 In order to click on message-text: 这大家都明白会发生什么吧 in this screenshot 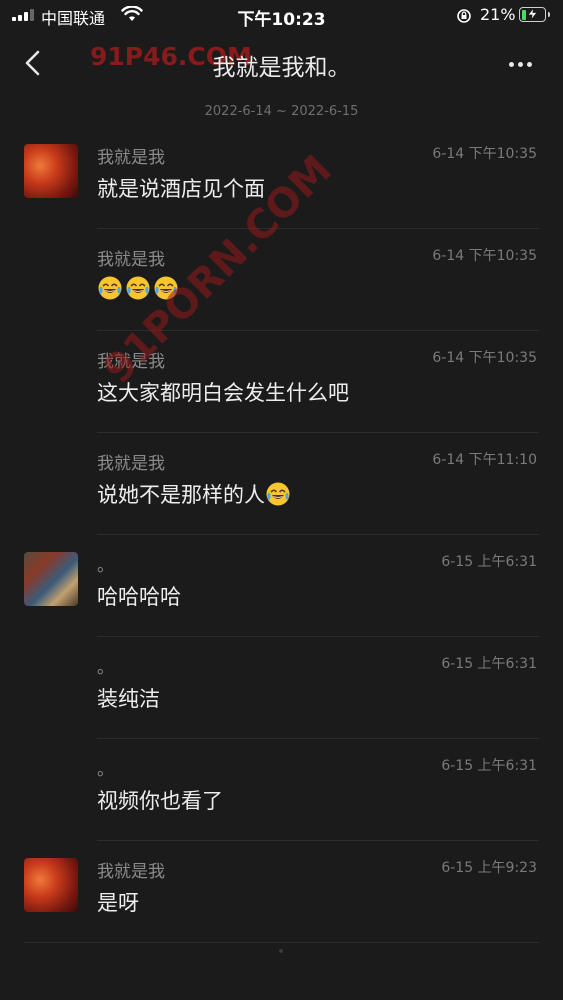, I will do `click(223, 392)`.